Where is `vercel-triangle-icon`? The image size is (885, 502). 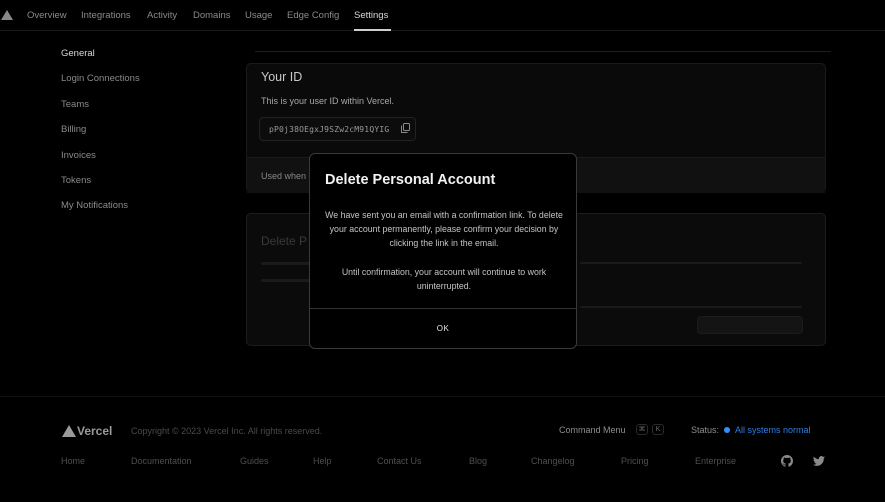
vercel-triangle-icon is located at coordinates (69, 431).